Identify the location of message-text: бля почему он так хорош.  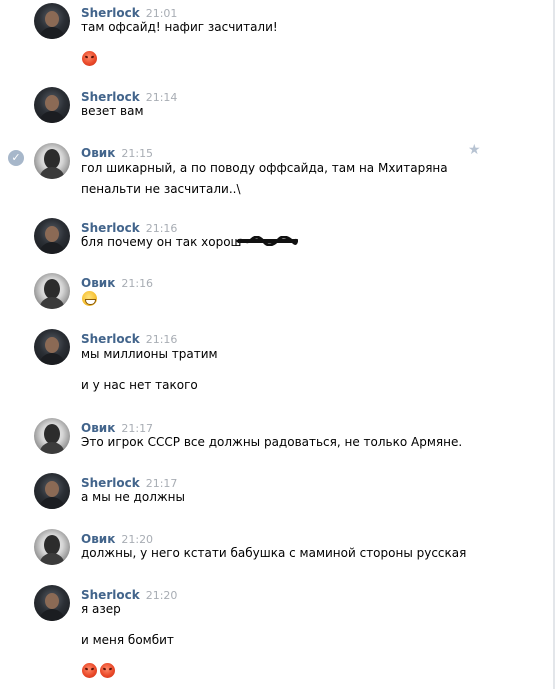
(161, 242).